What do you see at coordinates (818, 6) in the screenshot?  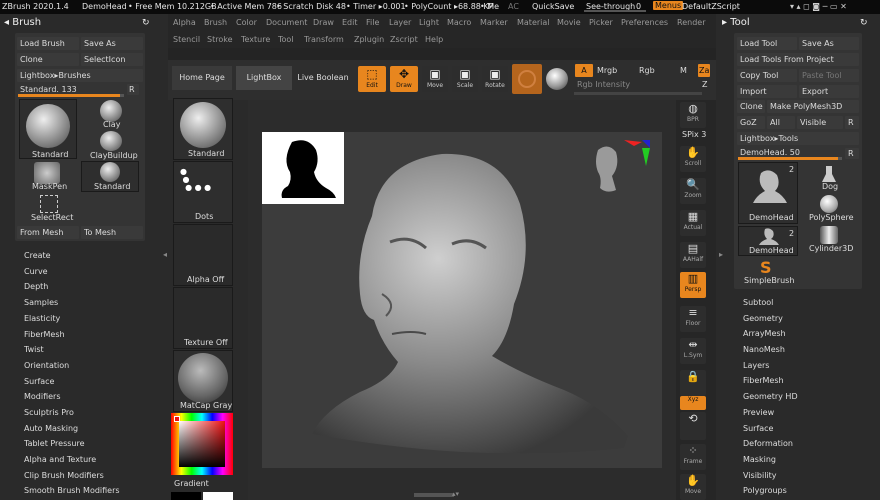 I see `window-controls: ▾ ▴ ◻ ◙ ─ ▭ ✕` at bounding box center [818, 6].